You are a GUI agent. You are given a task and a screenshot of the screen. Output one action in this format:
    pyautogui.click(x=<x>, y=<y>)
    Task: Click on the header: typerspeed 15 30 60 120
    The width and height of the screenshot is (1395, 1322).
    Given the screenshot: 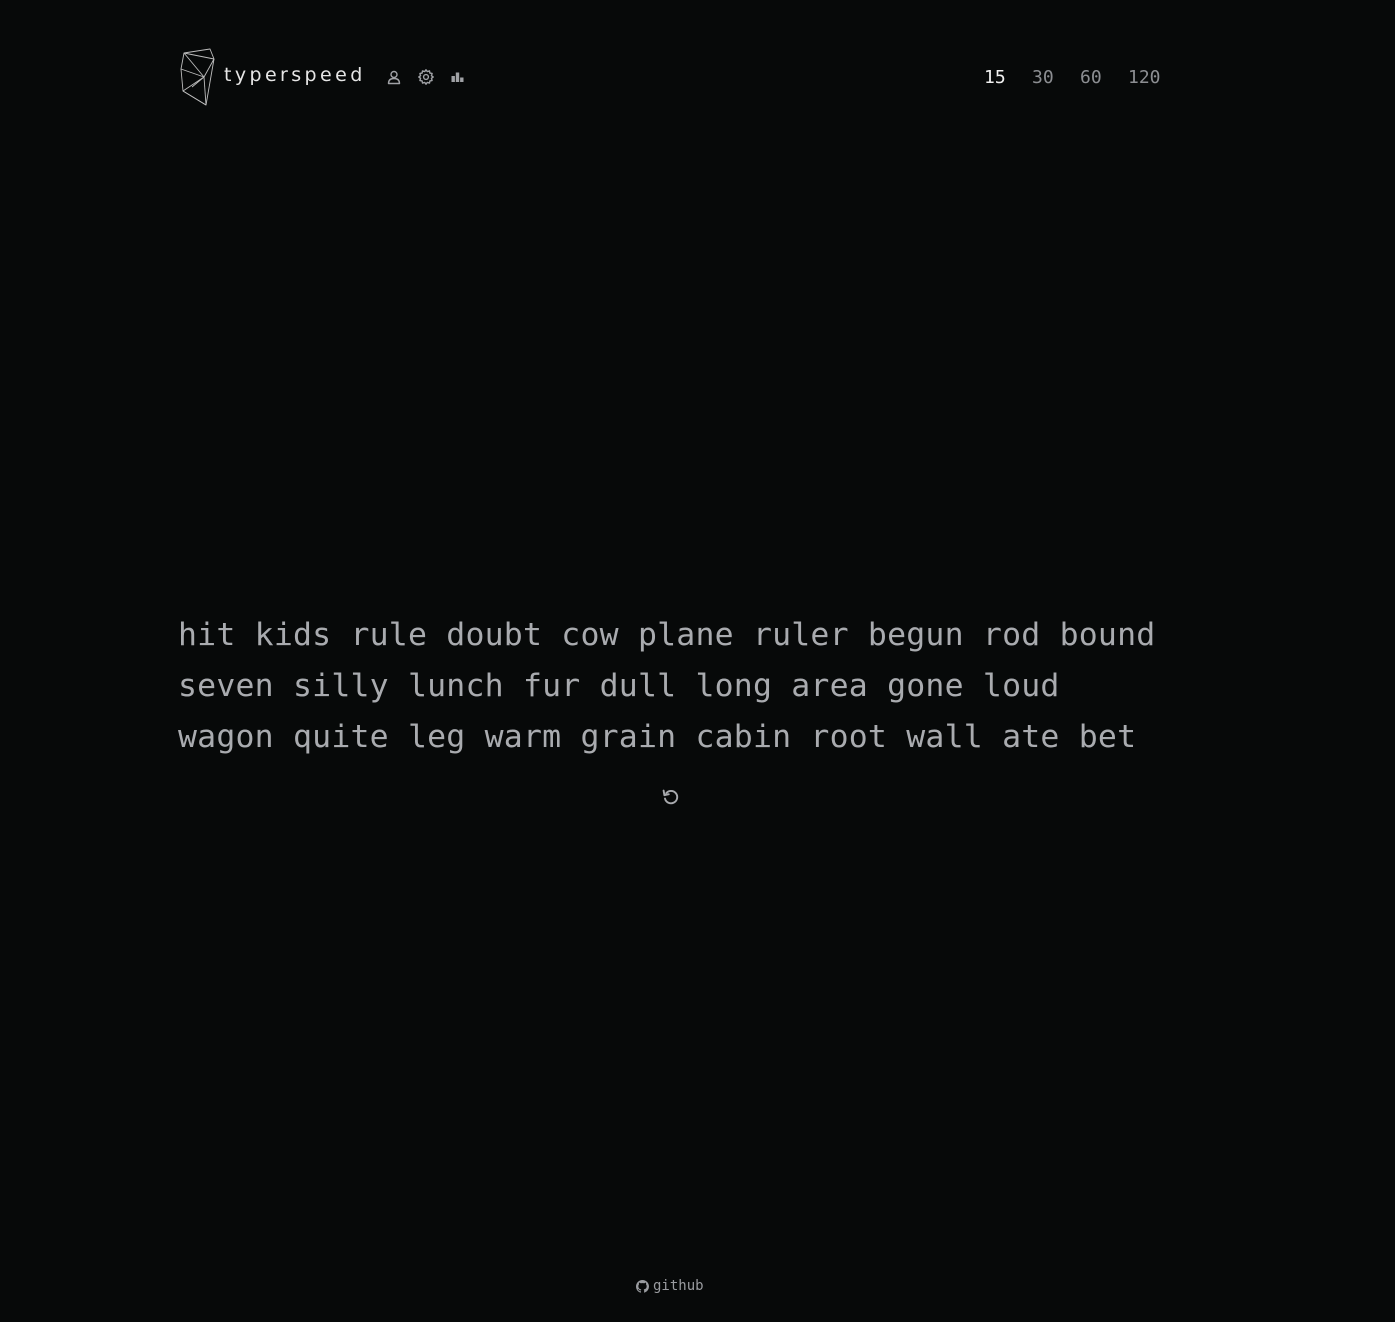 What is the action you would take?
    pyautogui.click(x=697, y=70)
    